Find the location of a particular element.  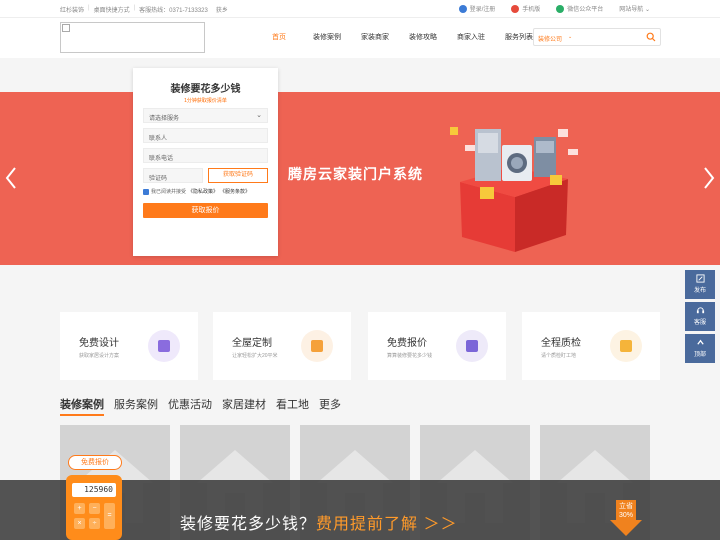

case-tabs: 装修案例 服务案例 优惠活动 家居建材 看工地 更多 is located at coordinates (200, 406).